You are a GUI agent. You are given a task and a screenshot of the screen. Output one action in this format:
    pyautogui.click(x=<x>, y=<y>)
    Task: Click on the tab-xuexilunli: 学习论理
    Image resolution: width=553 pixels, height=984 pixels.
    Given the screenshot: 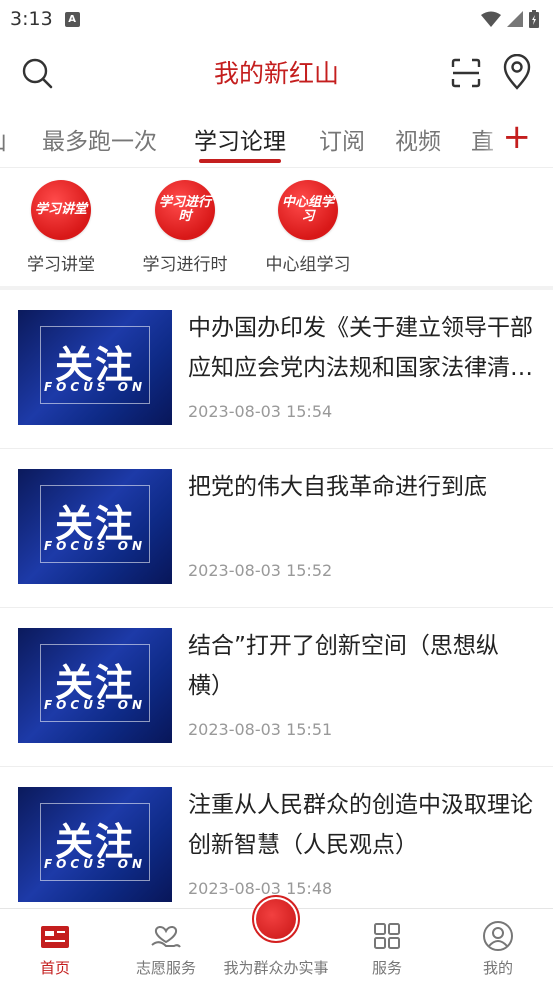 What is the action you would take?
    pyautogui.click(x=240, y=139)
    